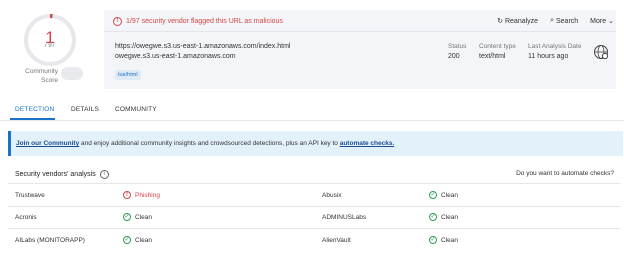 Image resolution: width=624 pixels, height=254 pixels. Describe the element at coordinates (175, 56) in the screenshot. I see `scanned-host: owegwe.s3.us-east-1.amazonaws.com` at that location.